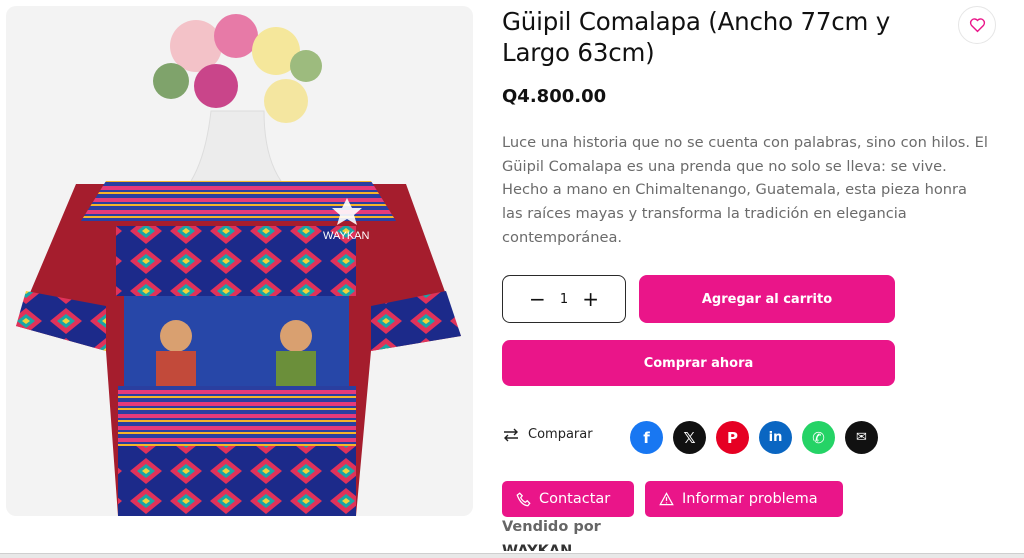  What do you see at coordinates (537, 546) in the screenshot?
I see `vendor-name-link: WAYKAN` at bounding box center [537, 546].